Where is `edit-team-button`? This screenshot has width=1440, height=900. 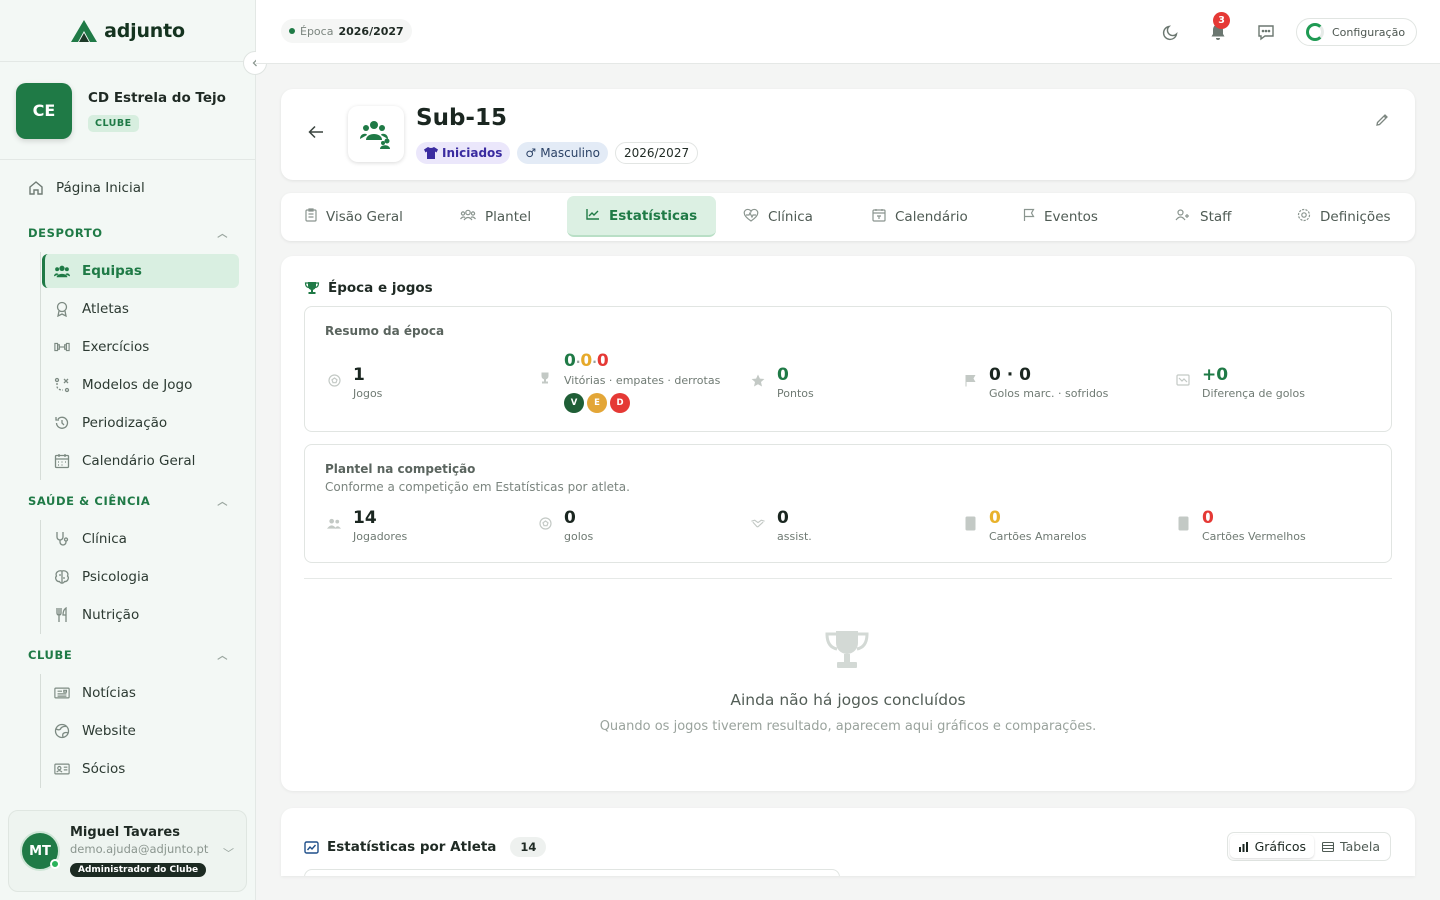 edit-team-button is located at coordinates (1382, 122).